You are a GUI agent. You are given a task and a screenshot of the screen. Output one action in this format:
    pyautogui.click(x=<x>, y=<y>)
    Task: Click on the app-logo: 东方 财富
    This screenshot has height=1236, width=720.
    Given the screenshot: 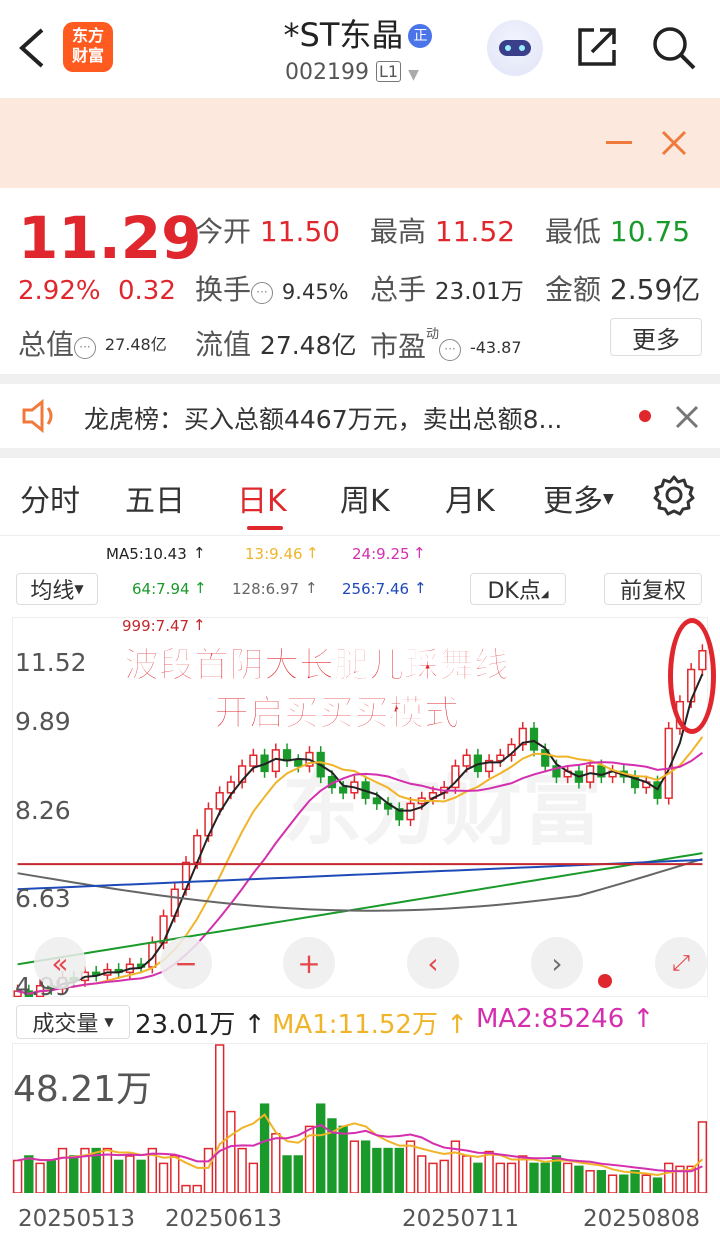 What is the action you would take?
    pyautogui.click(x=88, y=47)
    